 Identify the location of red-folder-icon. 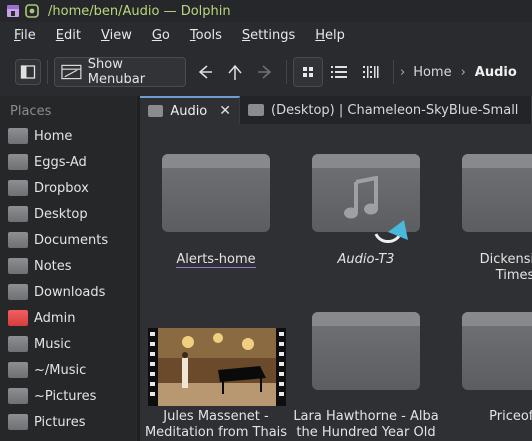
(18, 318).